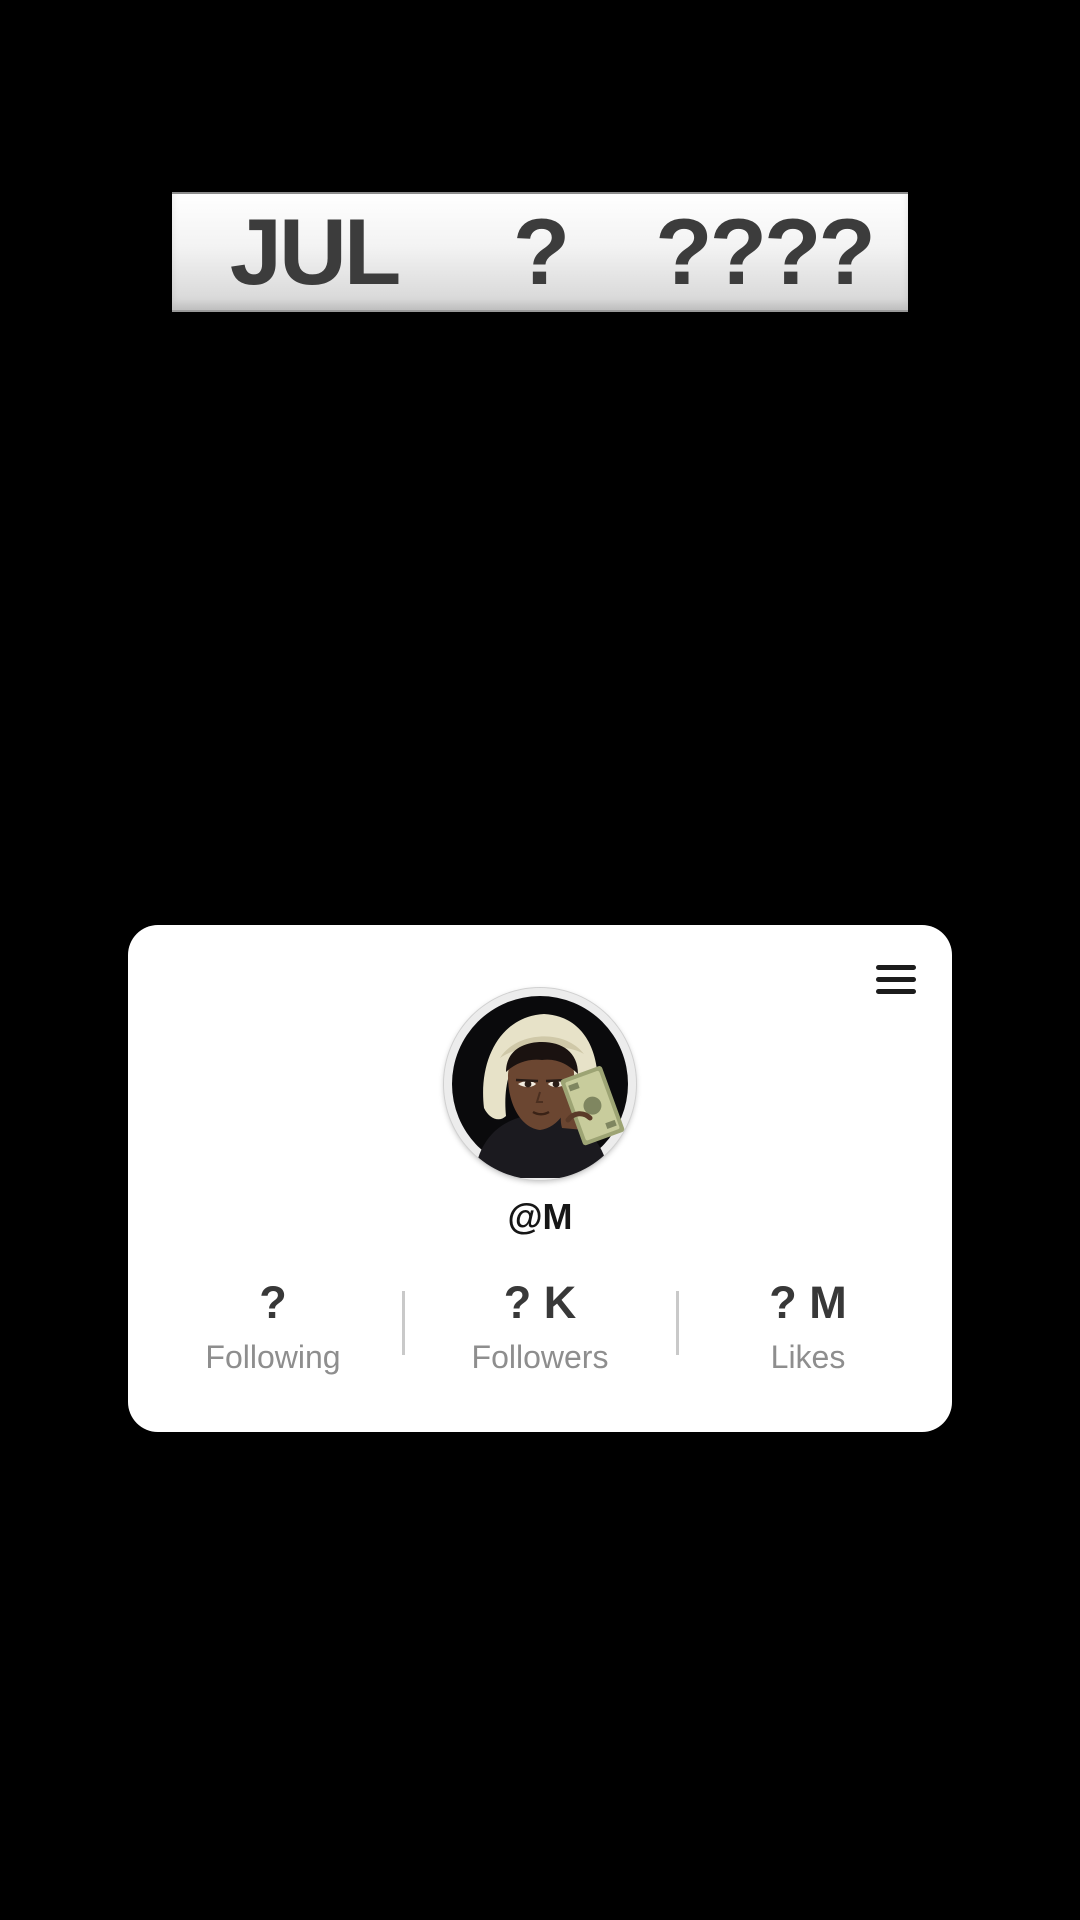 The image size is (1080, 1920). I want to click on avatar-image, so click(540, 1084).